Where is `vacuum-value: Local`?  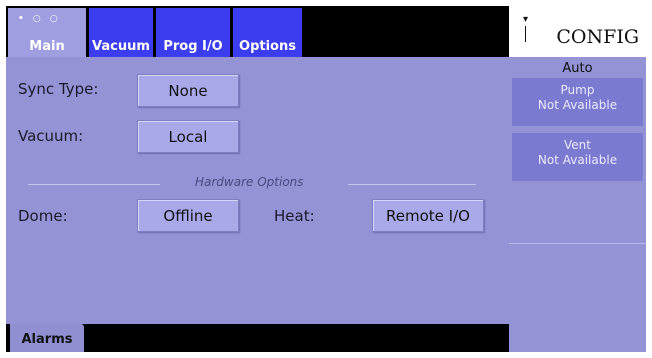
vacuum-value: Local is located at coordinates (188, 136).